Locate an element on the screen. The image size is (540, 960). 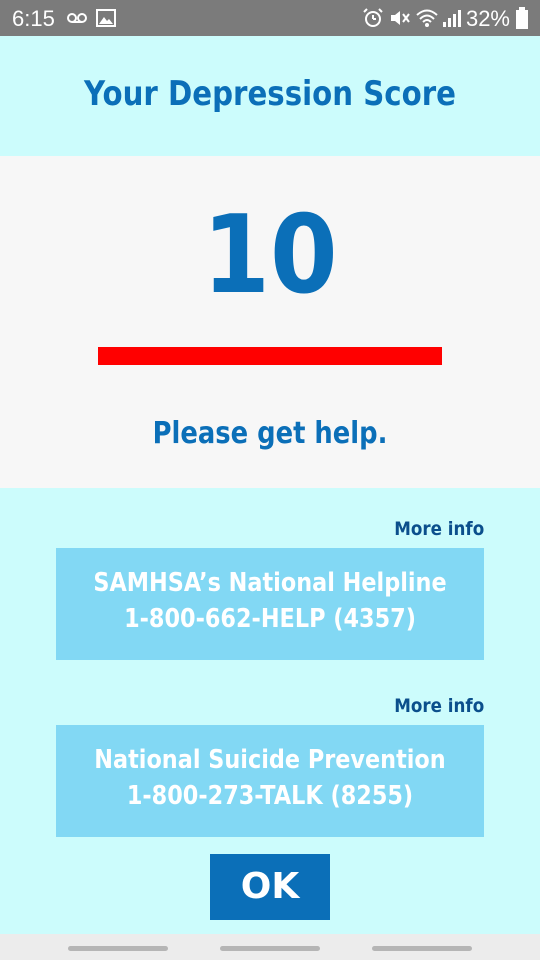
page-title: Your Depression Score is located at coordinates (270, 94).